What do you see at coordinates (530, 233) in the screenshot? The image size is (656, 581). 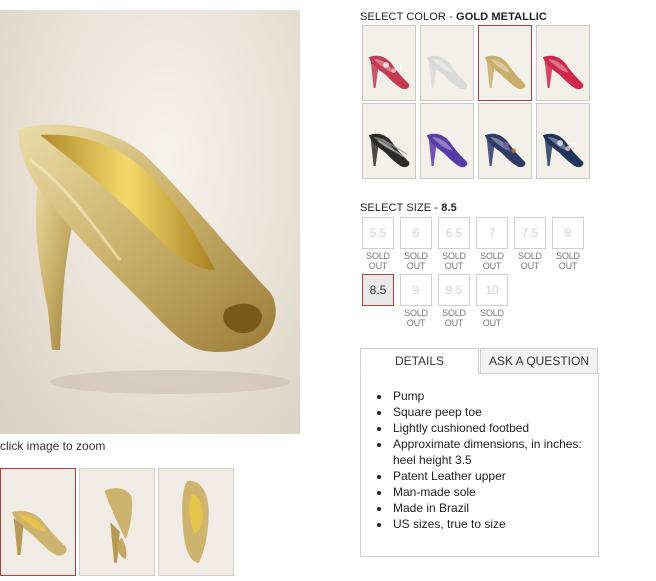 I see `size-option-7-5: 7.5` at bounding box center [530, 233].